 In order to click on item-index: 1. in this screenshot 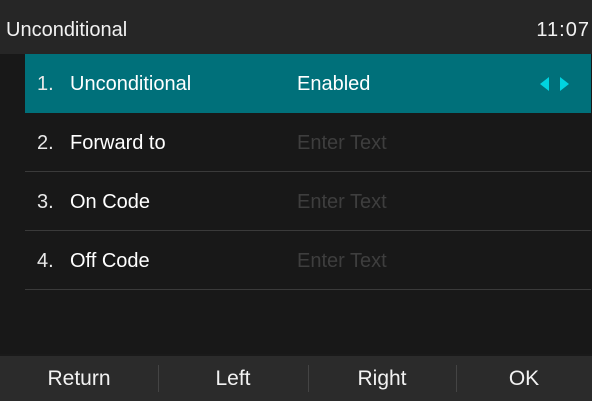, I will do `click(45, 84)`.